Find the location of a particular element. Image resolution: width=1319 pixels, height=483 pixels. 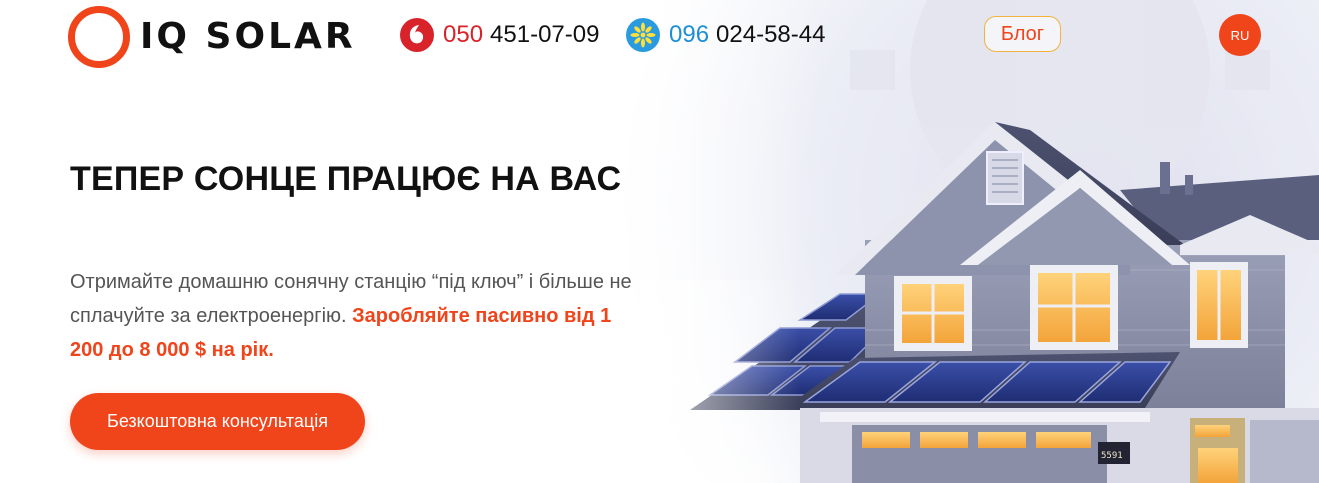

phone-code: 050 is located at coordinates (463, 34).